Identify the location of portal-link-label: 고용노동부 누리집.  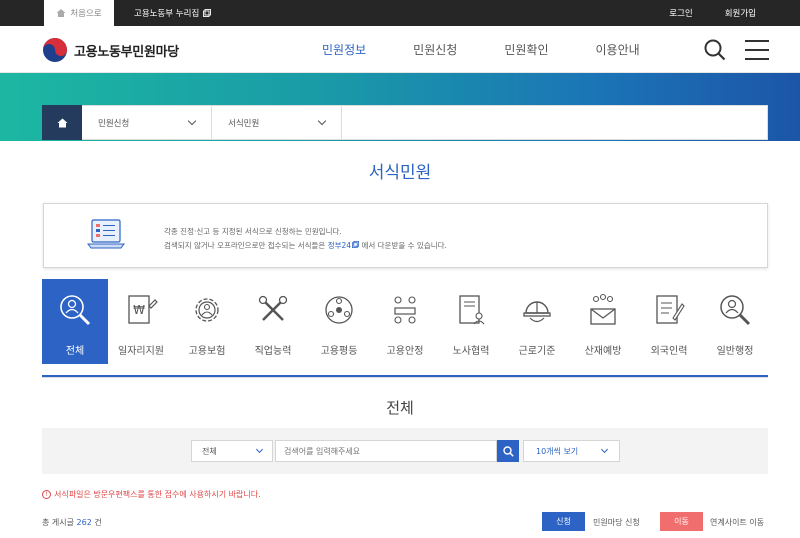
(167, 14).